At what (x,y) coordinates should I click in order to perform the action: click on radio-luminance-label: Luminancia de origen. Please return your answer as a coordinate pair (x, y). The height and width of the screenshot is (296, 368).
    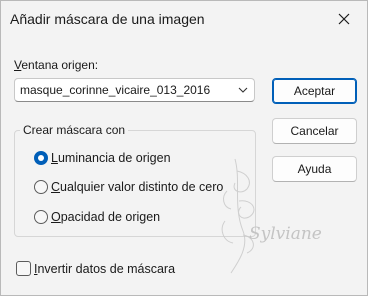
    Looking at the image, I should click on (111, 158).